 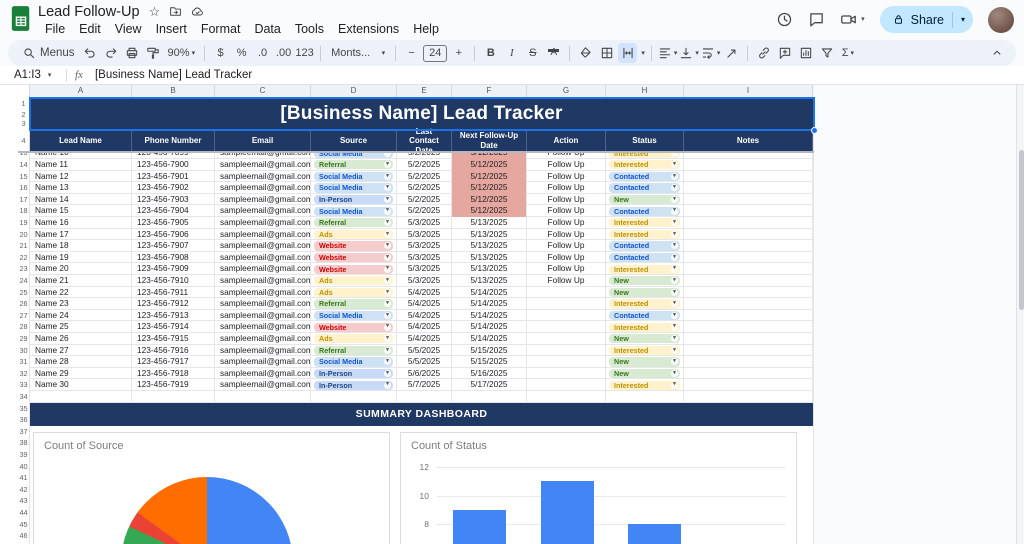 I want to click on cell-source: Social Media ▾, so click(x=354, y=176).